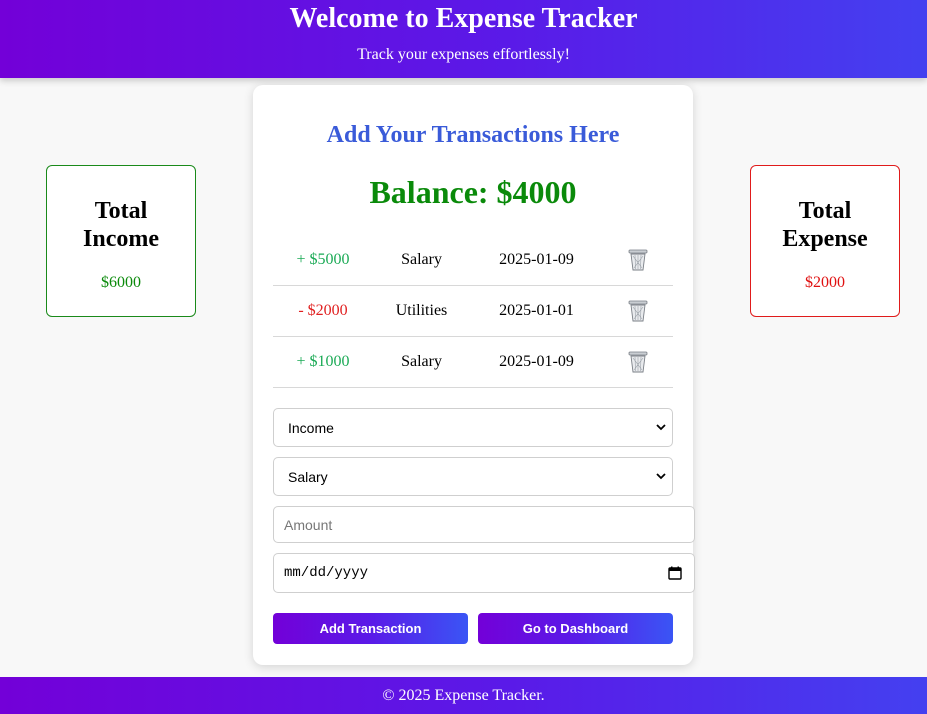 This screenshot has height=714, width=927. I want to click on footer-text: © 2025 Expense Tracker., so click(463, 695).